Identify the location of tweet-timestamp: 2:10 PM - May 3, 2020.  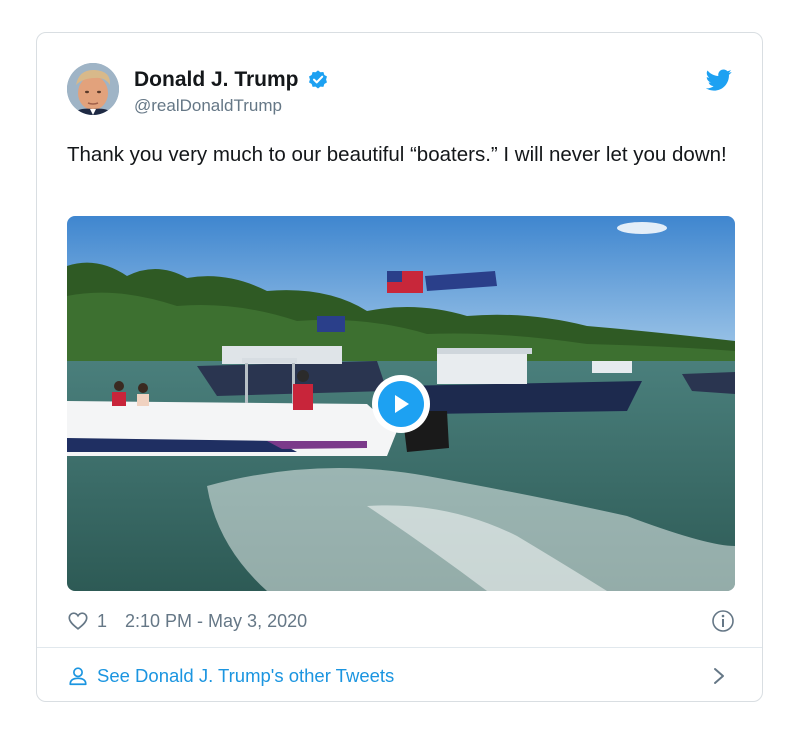
(216, 621).